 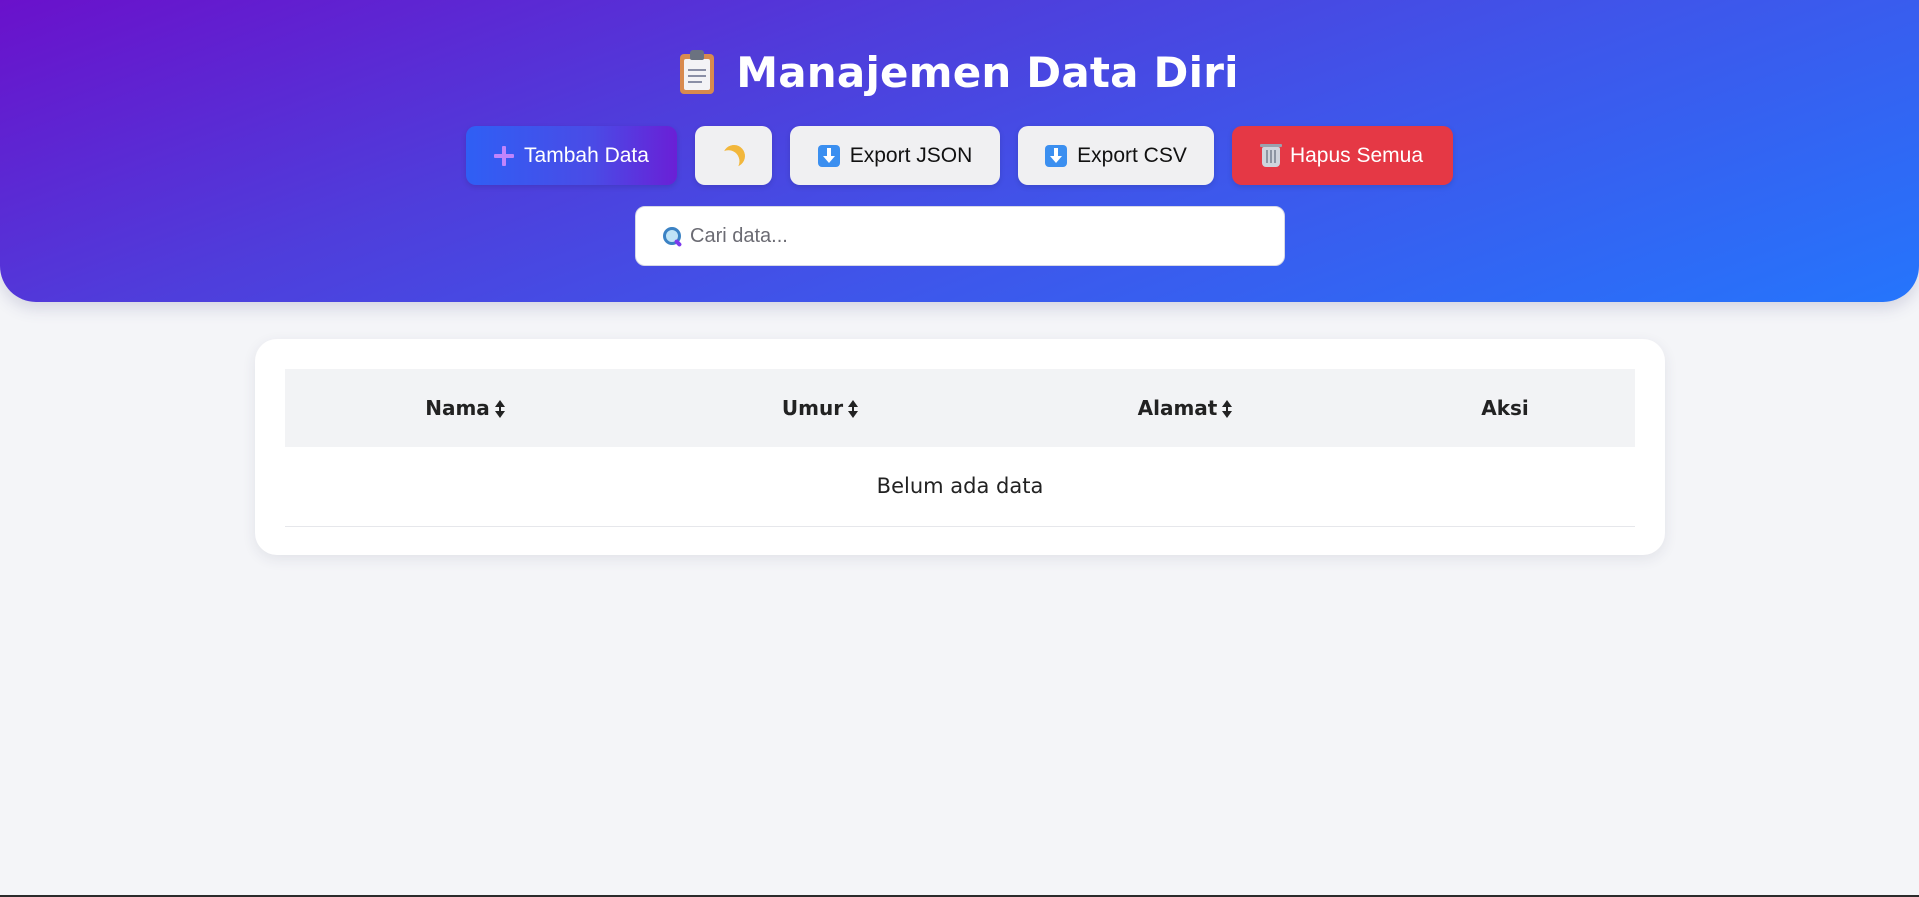 I want to click on theme-toggle-button, so click(x=733, y=155).